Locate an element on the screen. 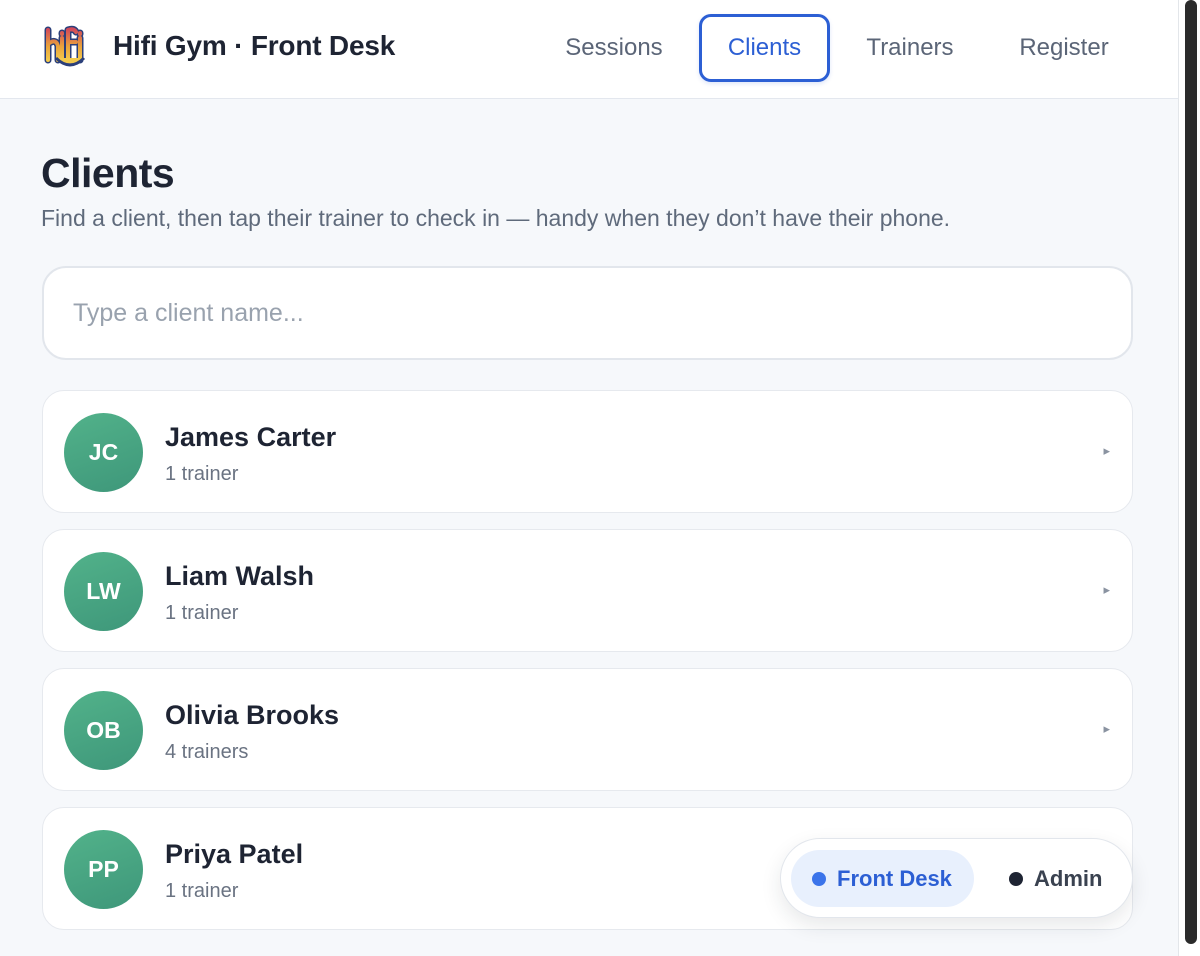  avatar: PP is located at coordinates (103, 869).